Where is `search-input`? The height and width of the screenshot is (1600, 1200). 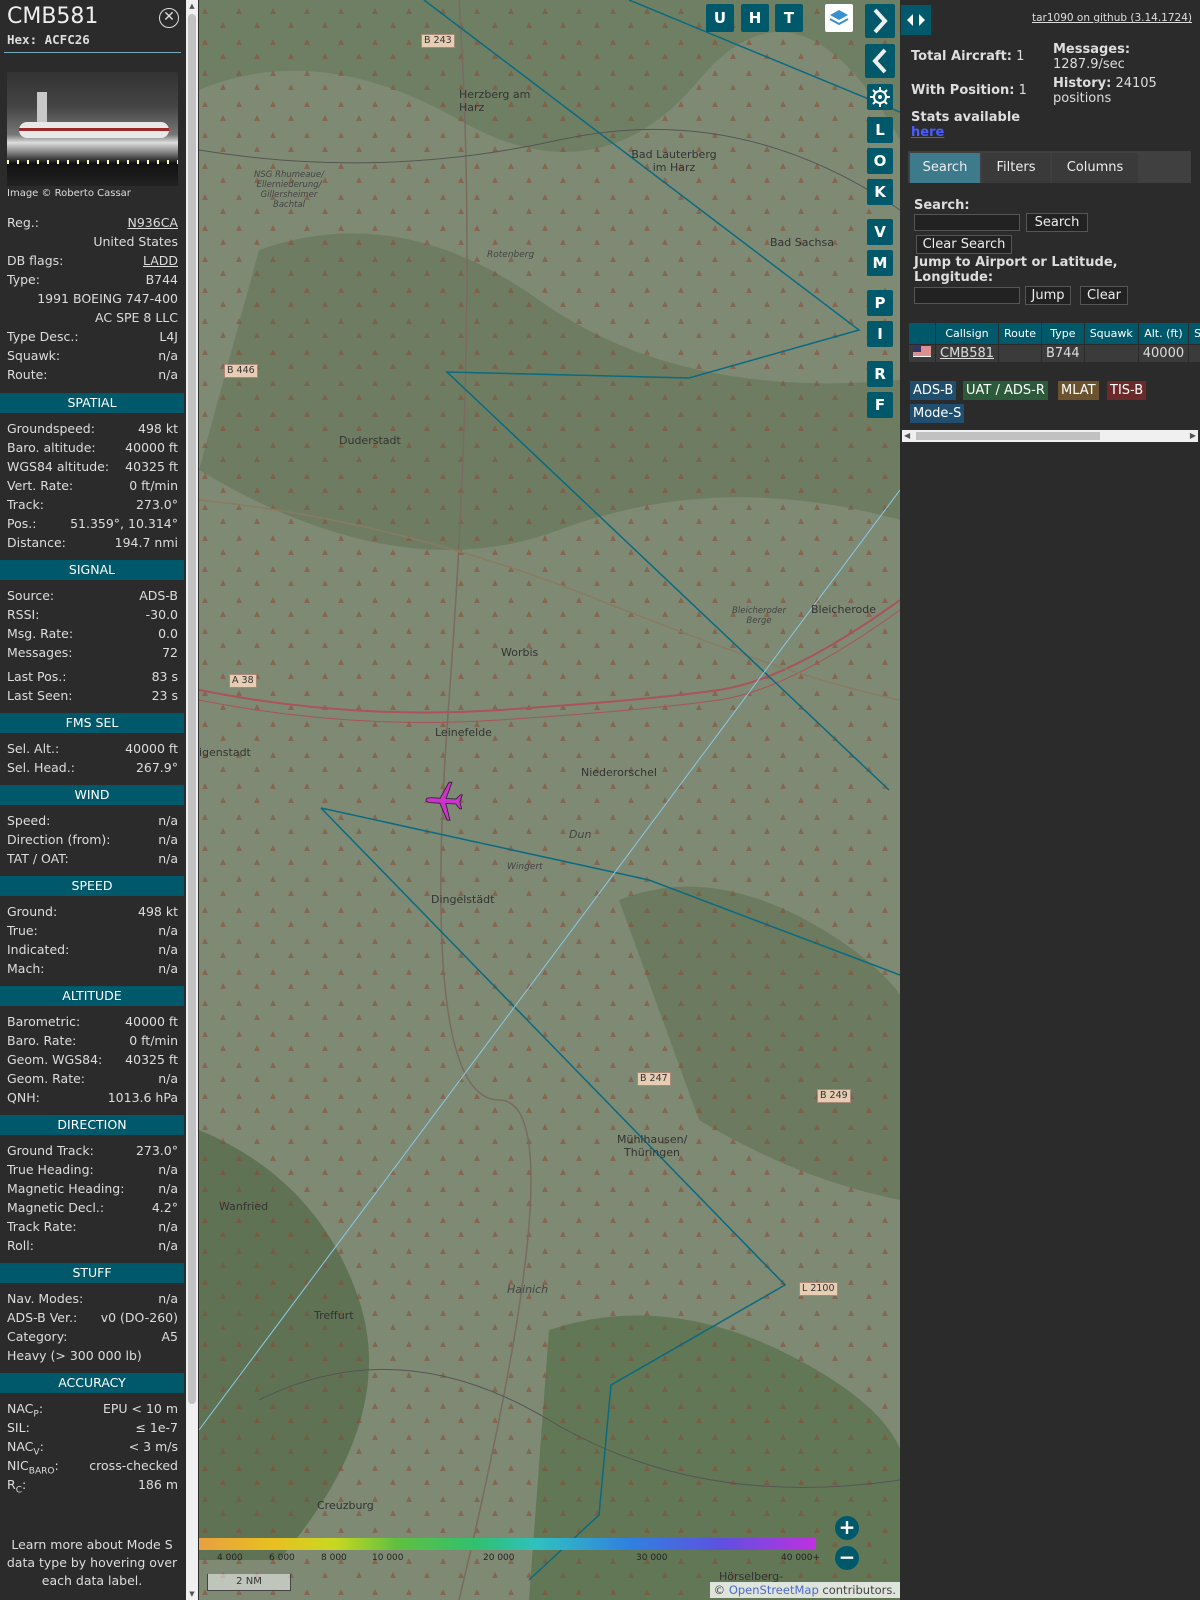
search-input is located at coordinates (967, 222).